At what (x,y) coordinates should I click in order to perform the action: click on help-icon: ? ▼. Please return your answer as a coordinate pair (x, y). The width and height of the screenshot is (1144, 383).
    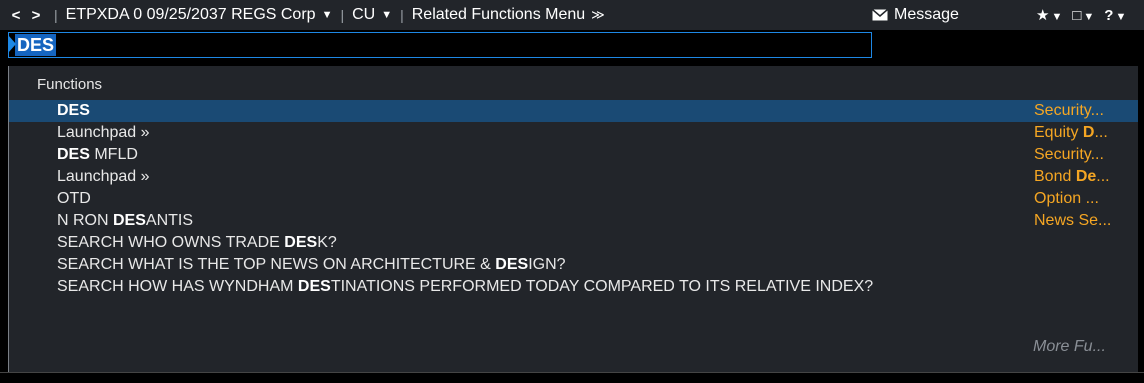
    Looking at the image, I should click on (1115, 15).